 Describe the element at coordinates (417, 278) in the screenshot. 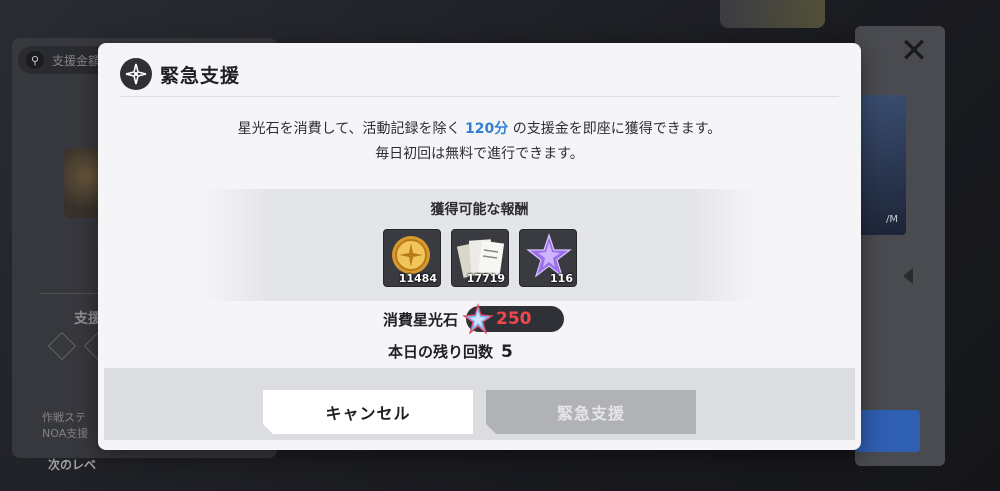

I see `reward-count: 11484` at that location.